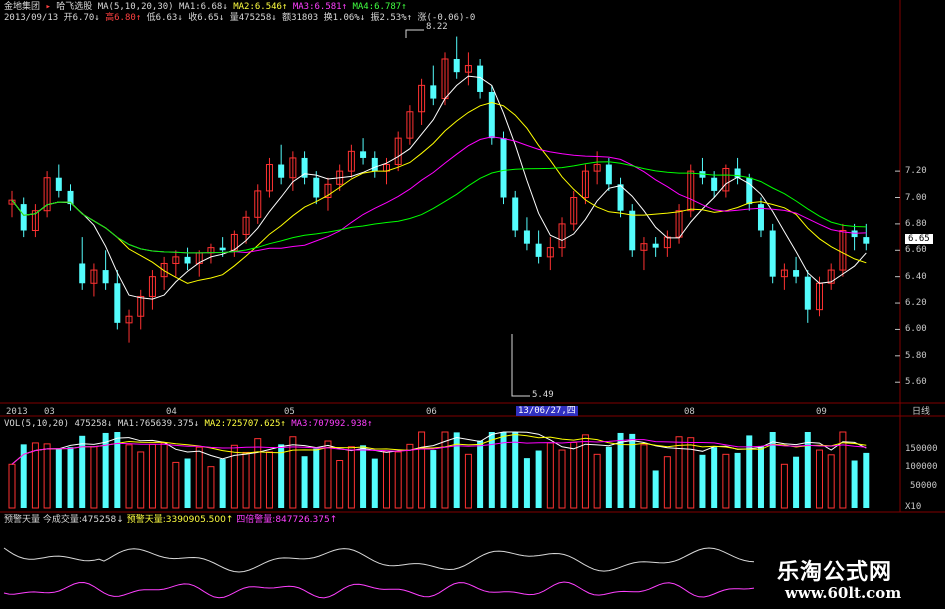 This screenshot has height=609, width=945. Describe the element at coordinates (414, 33) in the screenshot. I see `high-marker-line` at that location.